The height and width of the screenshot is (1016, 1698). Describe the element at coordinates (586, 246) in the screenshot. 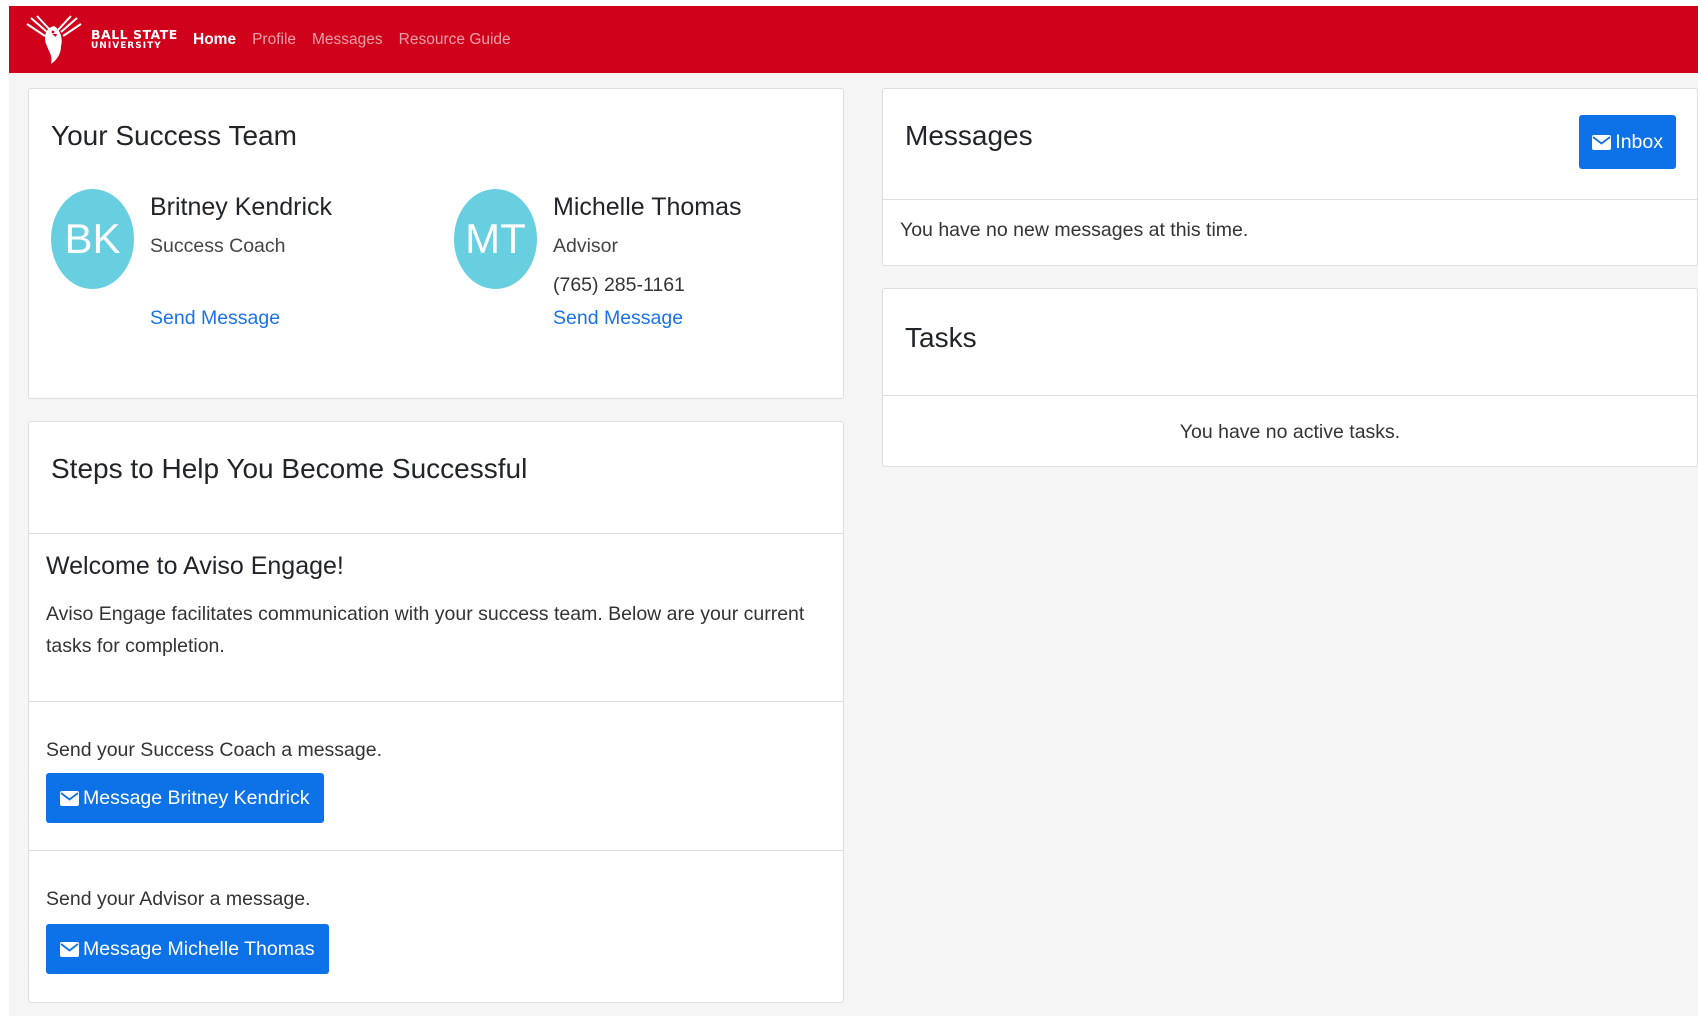

I see `member-role: Advisor` at that location.